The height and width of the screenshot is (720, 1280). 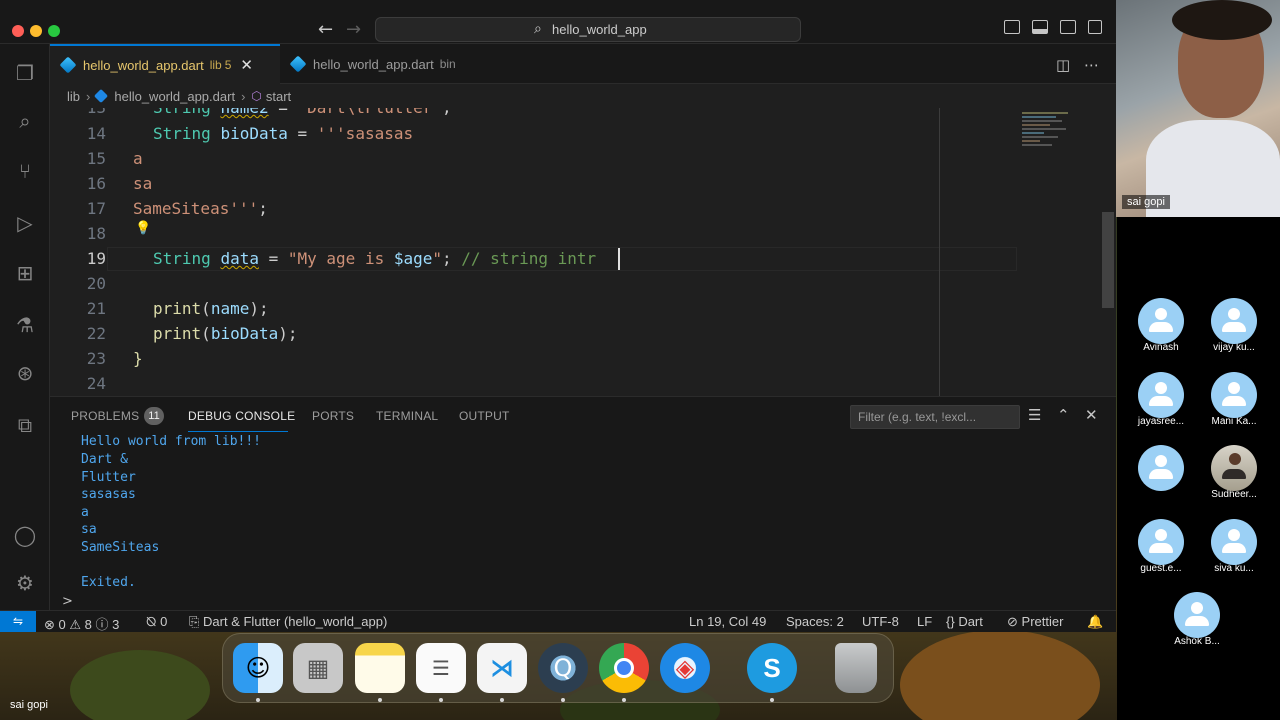 What do you see at coordinates (25, 425) in the screenshot?
I see `remote-explorer-icon: ⧉` at bounding box center [25, 425].